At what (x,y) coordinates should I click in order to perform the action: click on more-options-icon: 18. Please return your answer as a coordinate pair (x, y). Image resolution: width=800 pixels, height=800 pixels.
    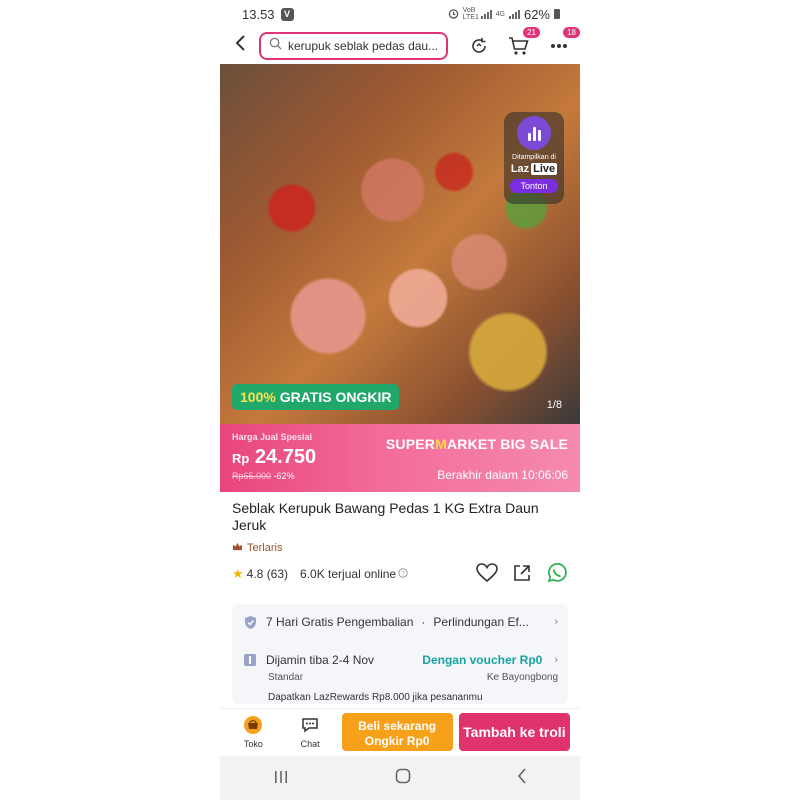
    Looking at the image, I should click on (564, 42).